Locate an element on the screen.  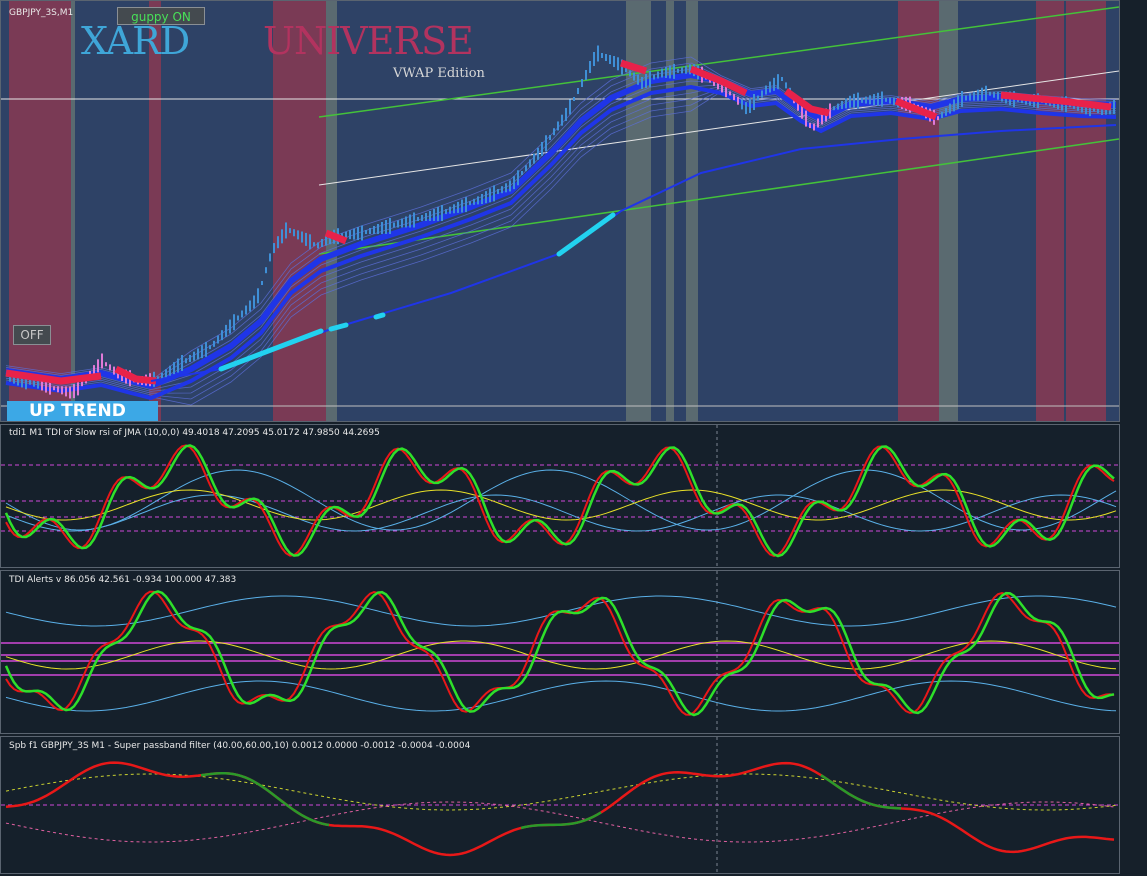
price-scale is located at coordinates (1133, 438).